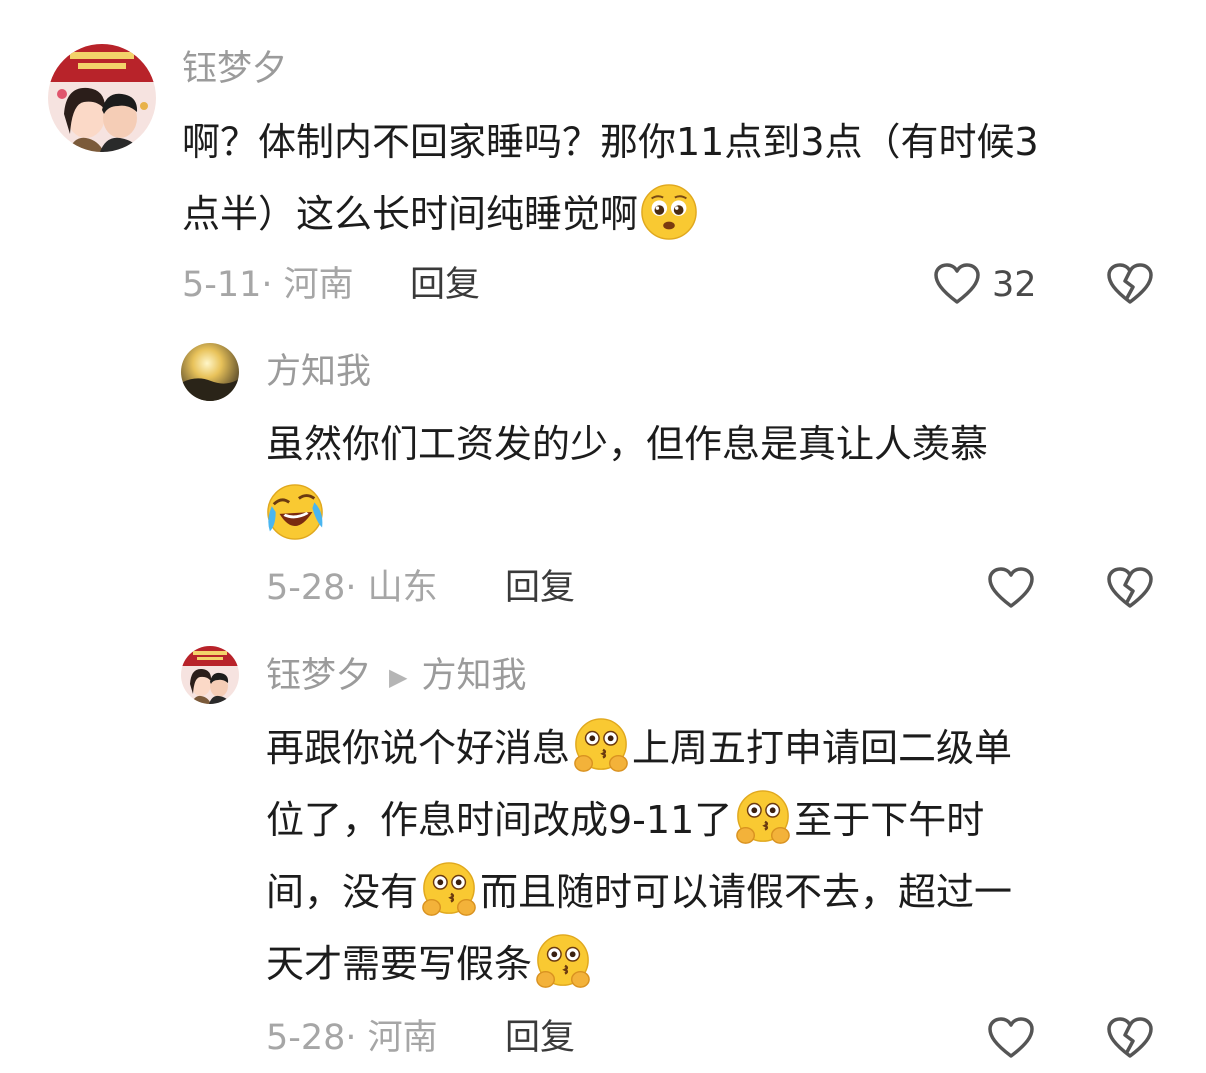  What do you see at coordinates (418, 748) in the screenshot?
I see `comment-segment: 再跟你说个好消息` at bounding box center [418, 748].